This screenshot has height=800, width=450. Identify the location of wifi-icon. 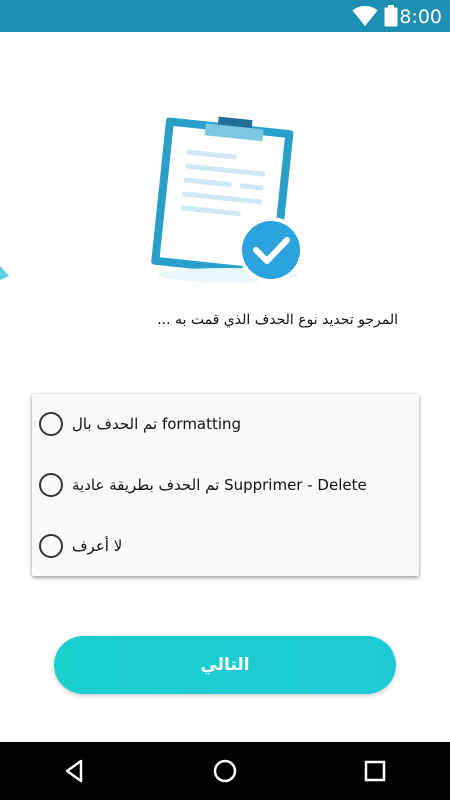
(365, 16).